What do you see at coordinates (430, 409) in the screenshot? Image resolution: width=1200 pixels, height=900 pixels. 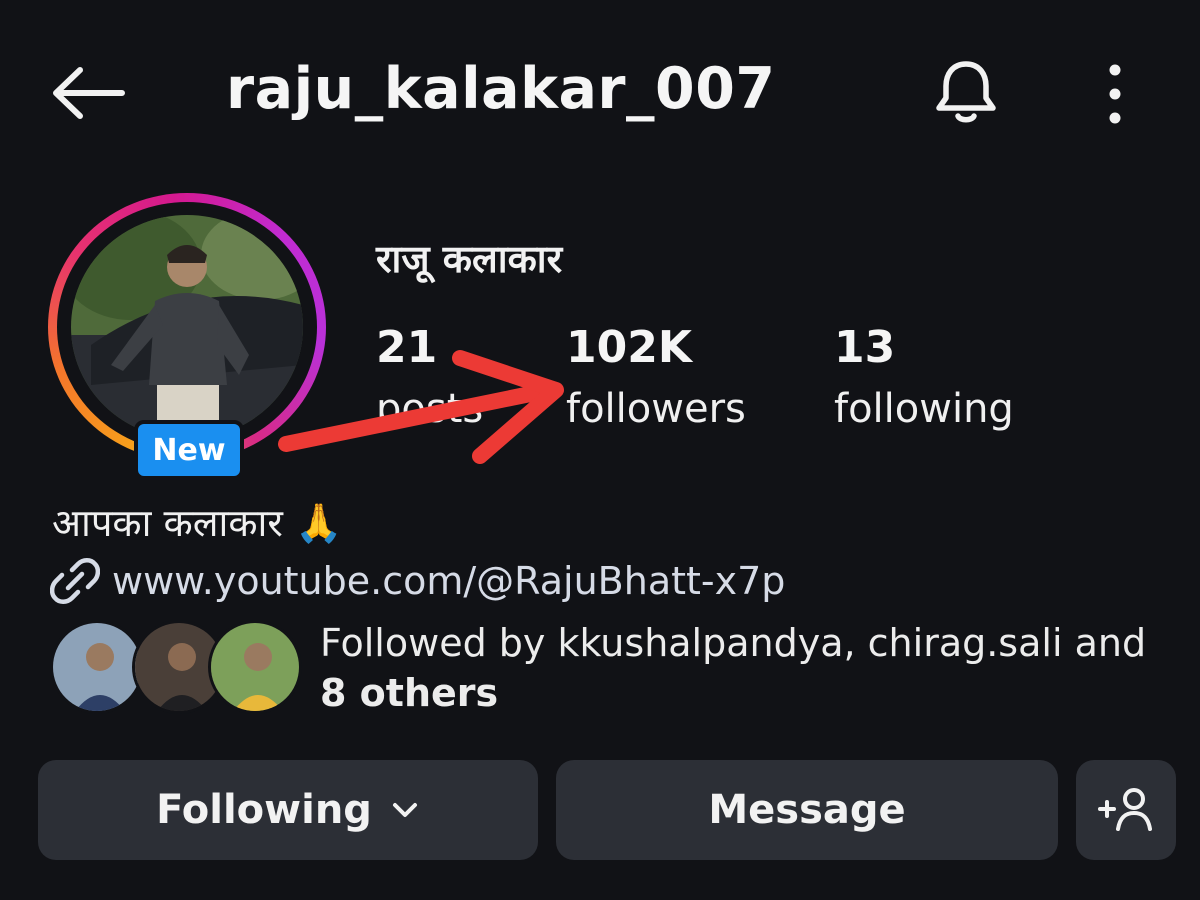 I see `posts-label: posts` at bounding box center [430, 409].